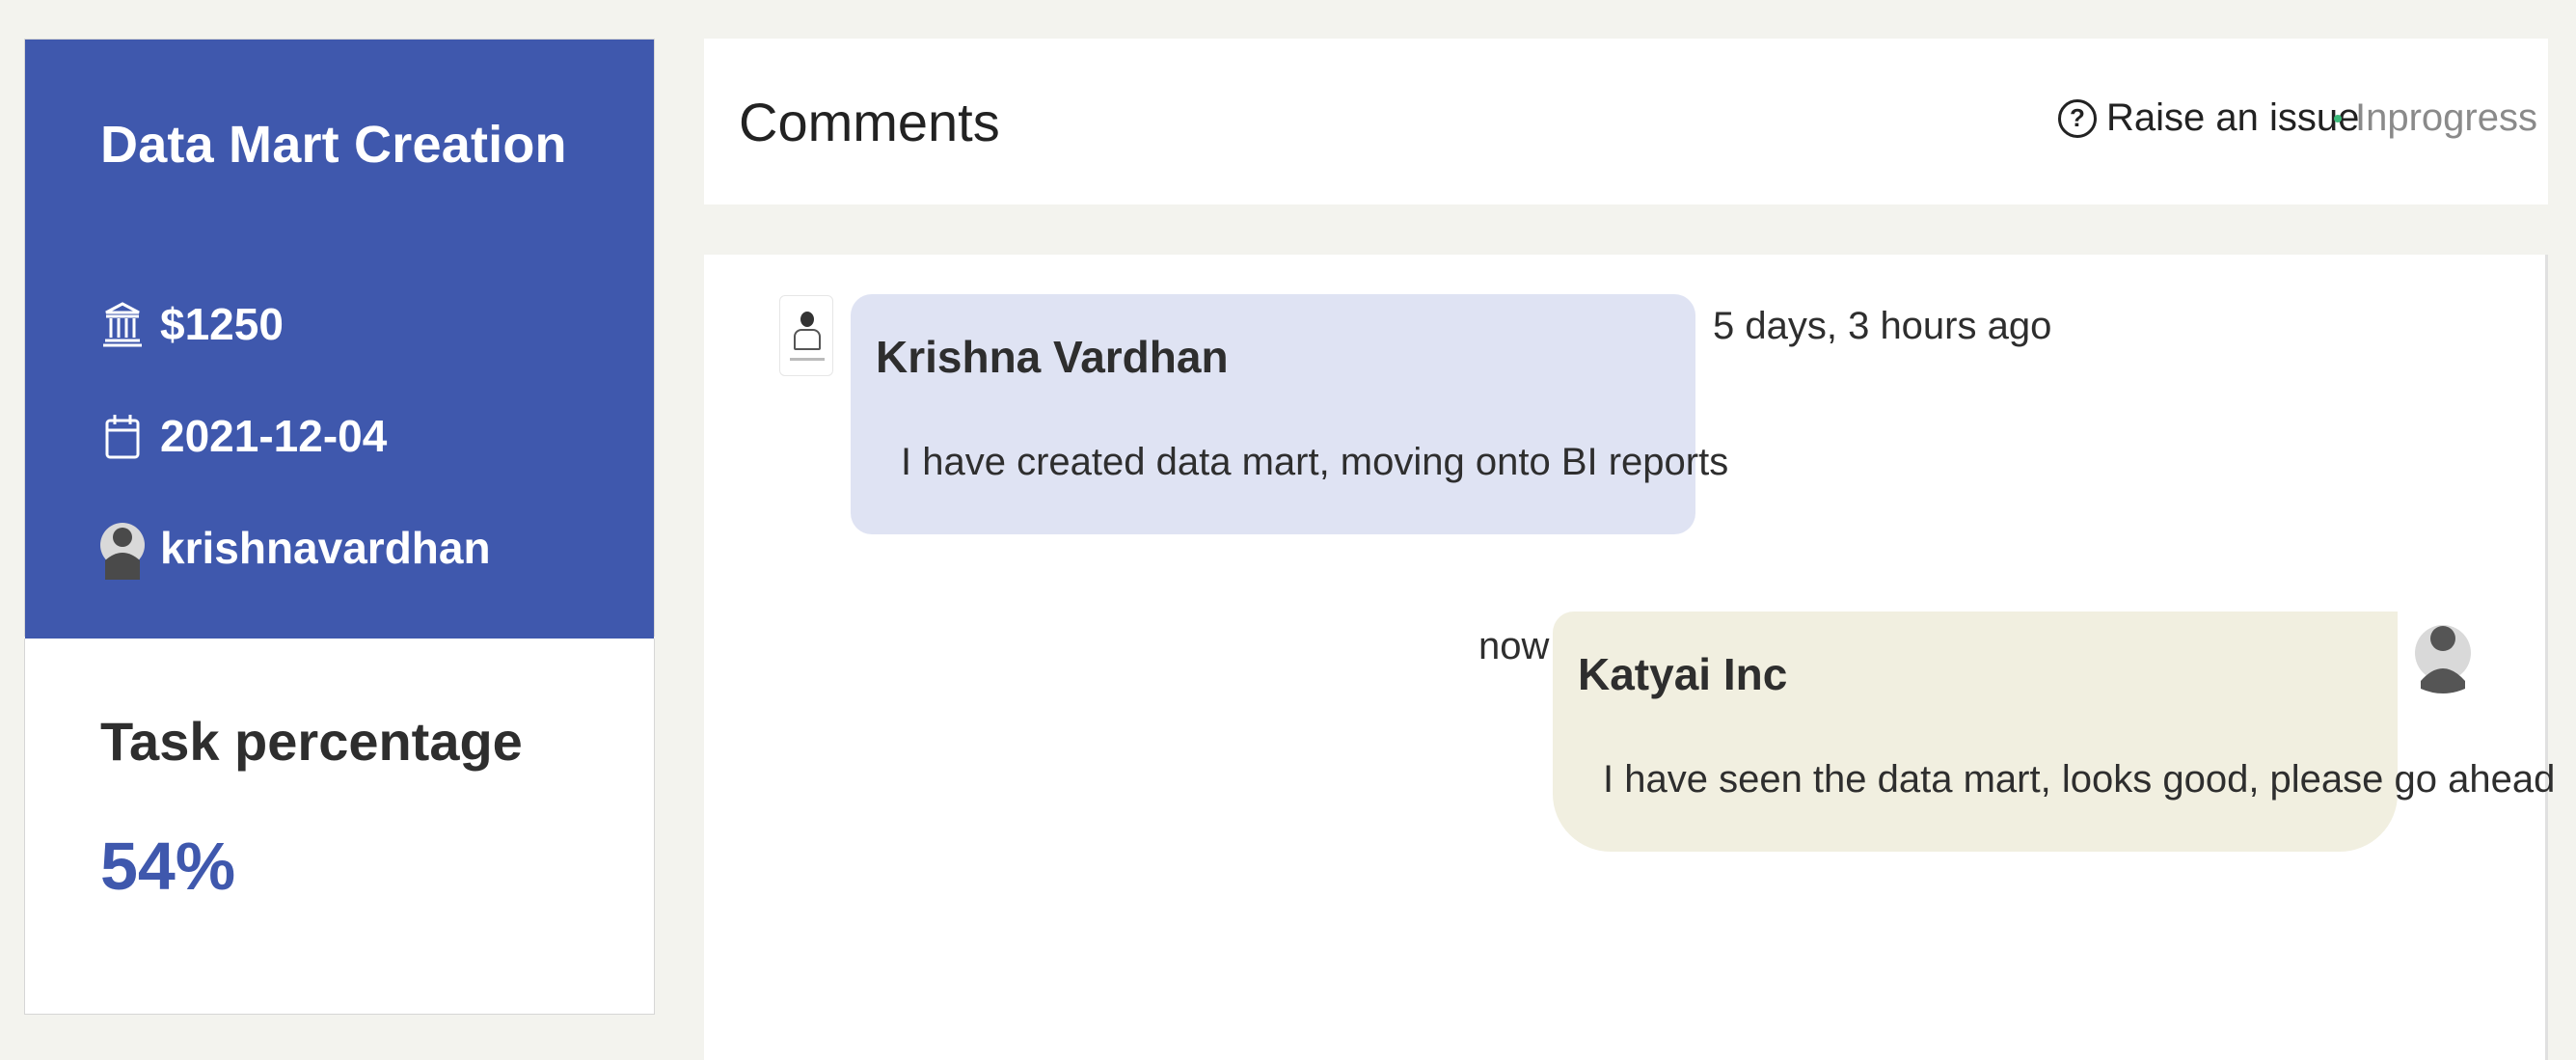 This screenshot has width=2576, height=1060. Describe the element at coordinates (1882, 326) in the screenshot. I see `comment-timestamp: 5 days, 3 hours ago` at that location.